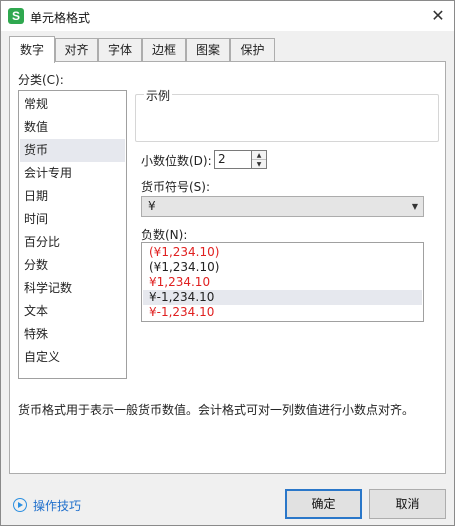 This screenshot has height=526, width=455. What do you see at coordinates (72, 242) in the screenshot?
I see `category-item-percentage: 百分比` at bounding box center [72, 242].